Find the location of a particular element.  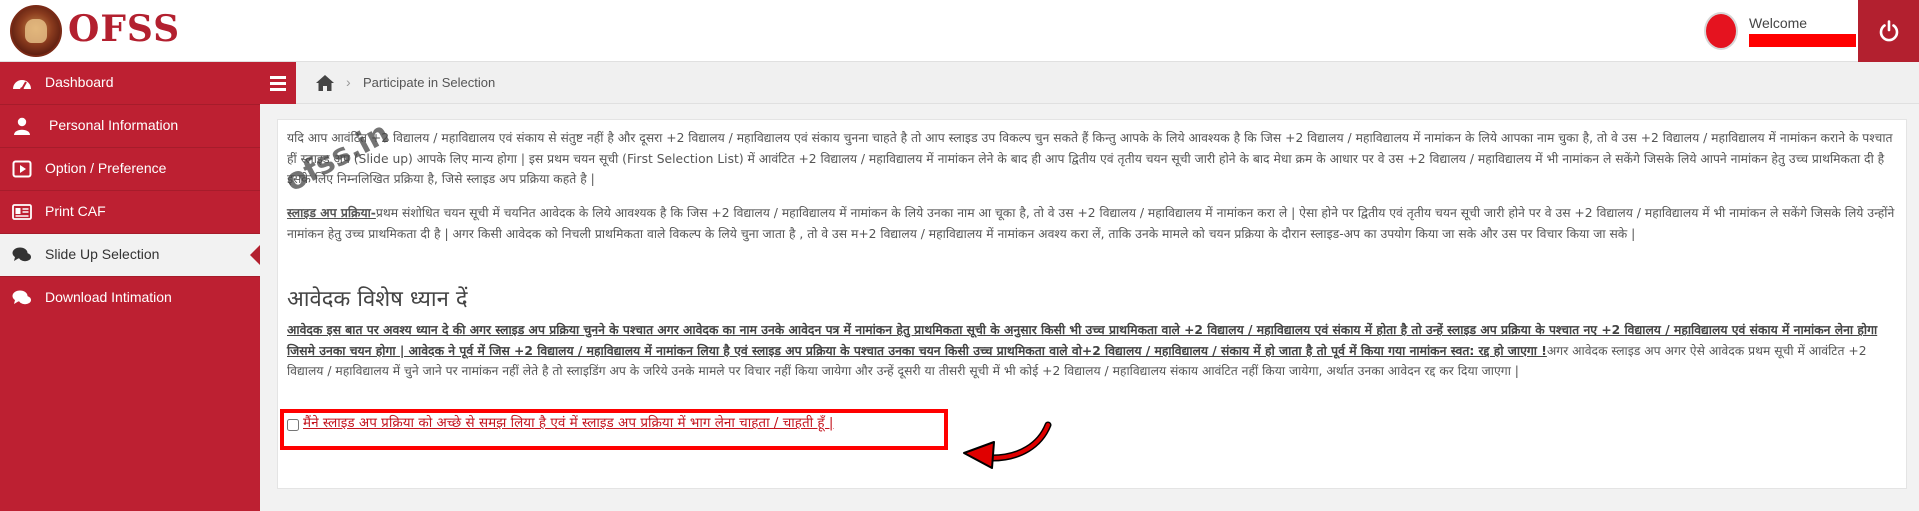

consent-checkbox is located at coordinates (293, 425).